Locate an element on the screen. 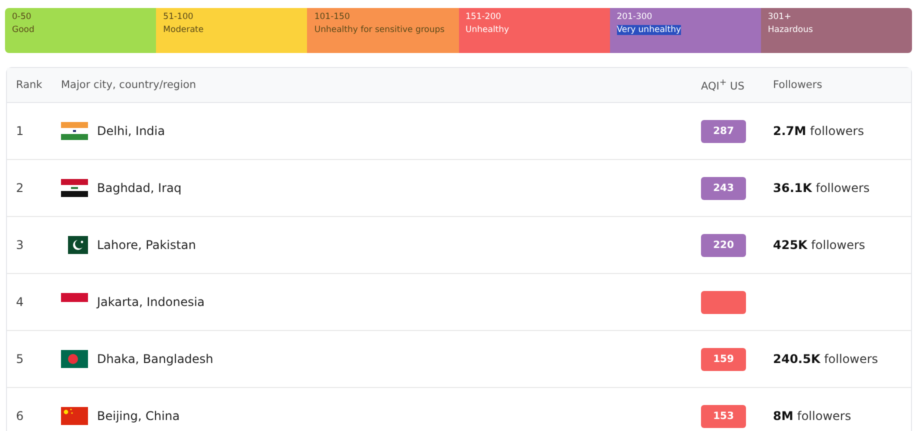 Image resolution: width=921 pixels, height=431 pixels. rank-number: 3 is located at coordinates (20, 245).